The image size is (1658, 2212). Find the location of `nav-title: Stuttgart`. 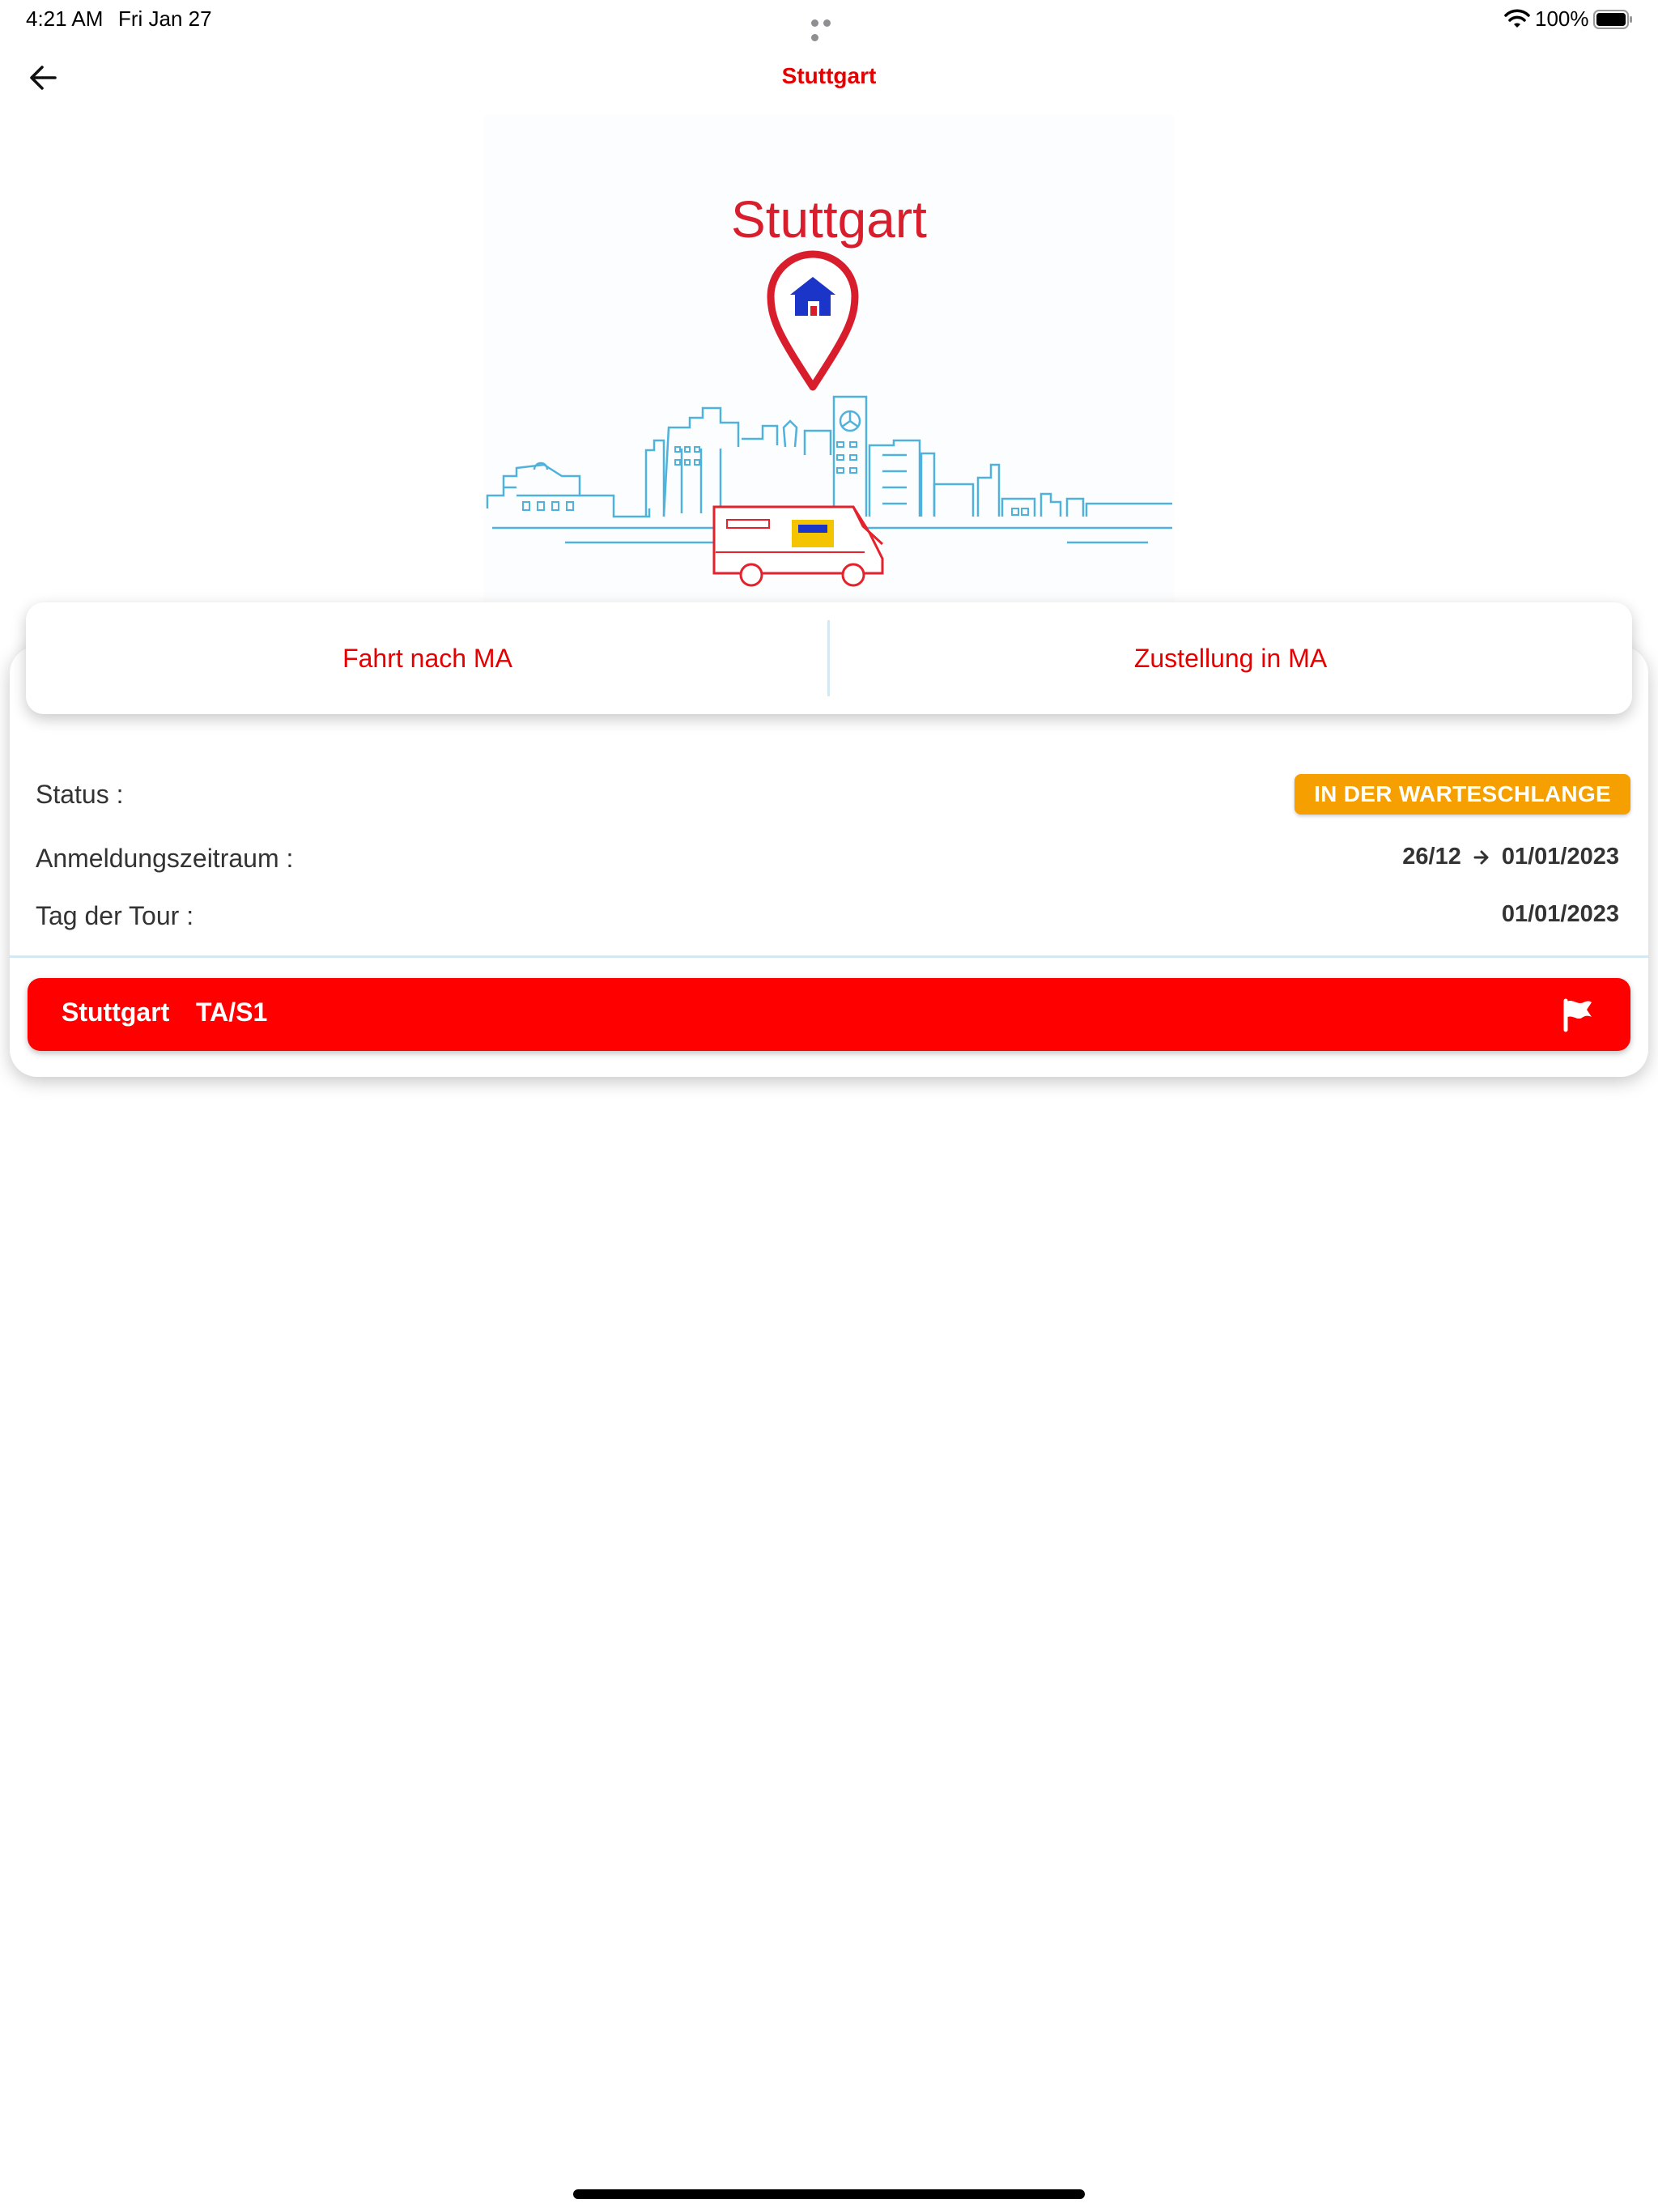

nav-title: Stuttgart is located at coordinates (829, 75).